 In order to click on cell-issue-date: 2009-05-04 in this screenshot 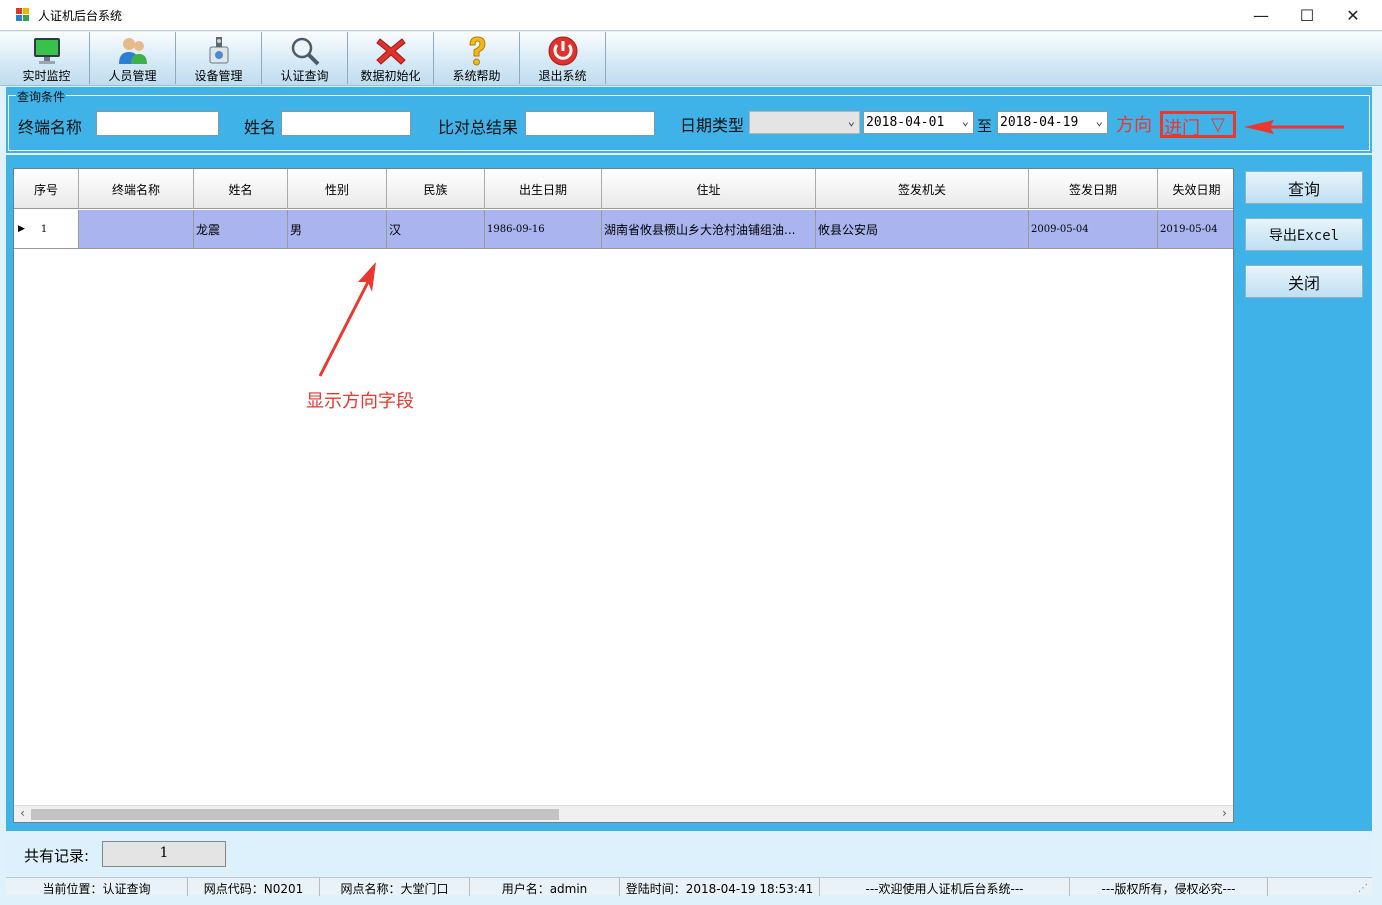, I will do `click(1093, 229)`.